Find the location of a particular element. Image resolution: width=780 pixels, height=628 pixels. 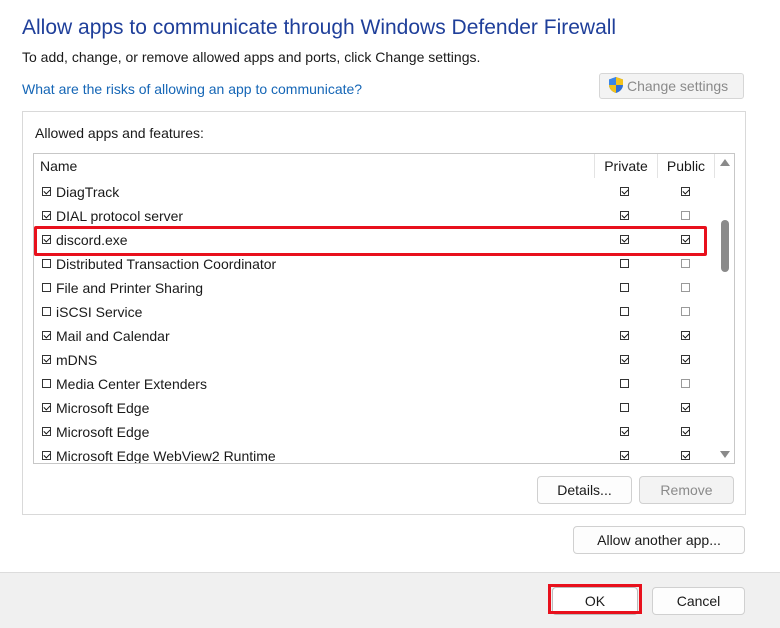

change-settings-button: Change settings is located at coordinates (671, 86).